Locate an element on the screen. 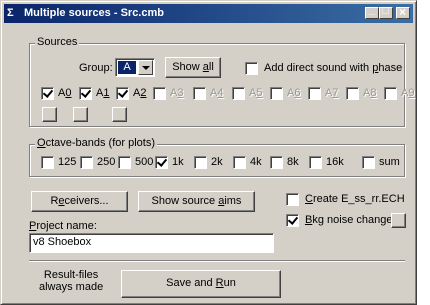  bkg-noise-button is located at coordinates (398, 220).